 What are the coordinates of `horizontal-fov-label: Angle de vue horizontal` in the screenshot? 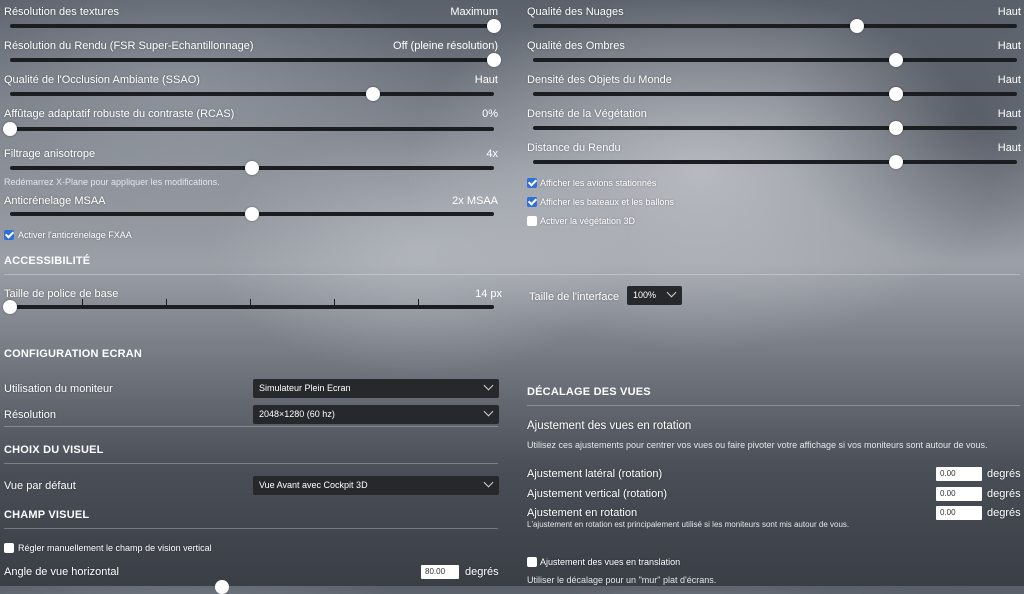 It's located at (61, 572).